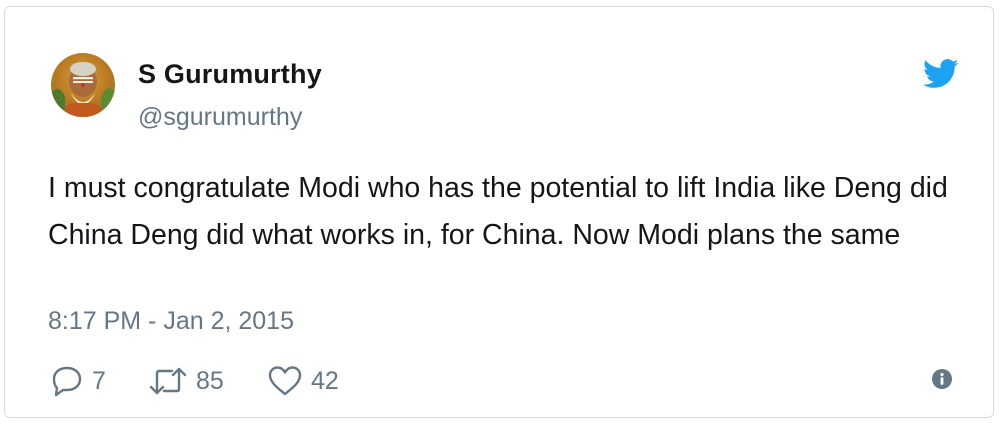 This screenshot has height=425, width=1000. What do you see at coordinates (168, 381) in the screenshot?
I see `retweet-arrows-icon` at bounding box center [168, 381].